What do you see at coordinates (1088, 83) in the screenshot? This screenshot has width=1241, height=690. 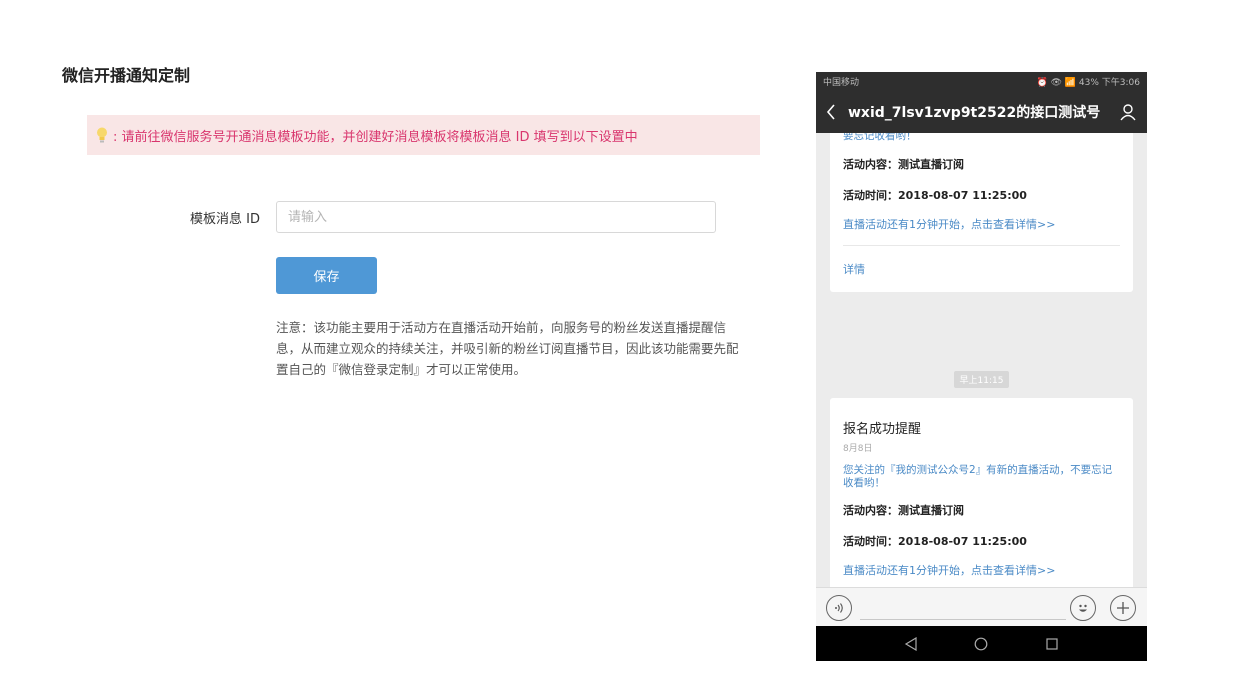 I see `status-icons: ⏰ 👁 📶 43% 下午3:06` at bounding box center [1088, 83].